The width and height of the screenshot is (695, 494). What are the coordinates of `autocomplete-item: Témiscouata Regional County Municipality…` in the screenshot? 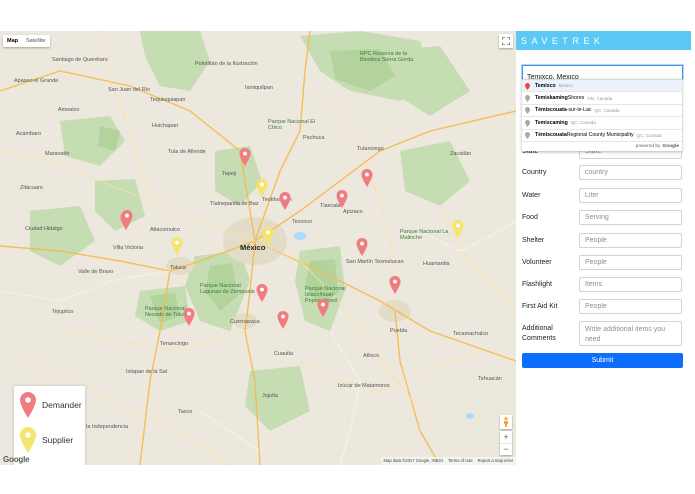 It's located at (602, 136).